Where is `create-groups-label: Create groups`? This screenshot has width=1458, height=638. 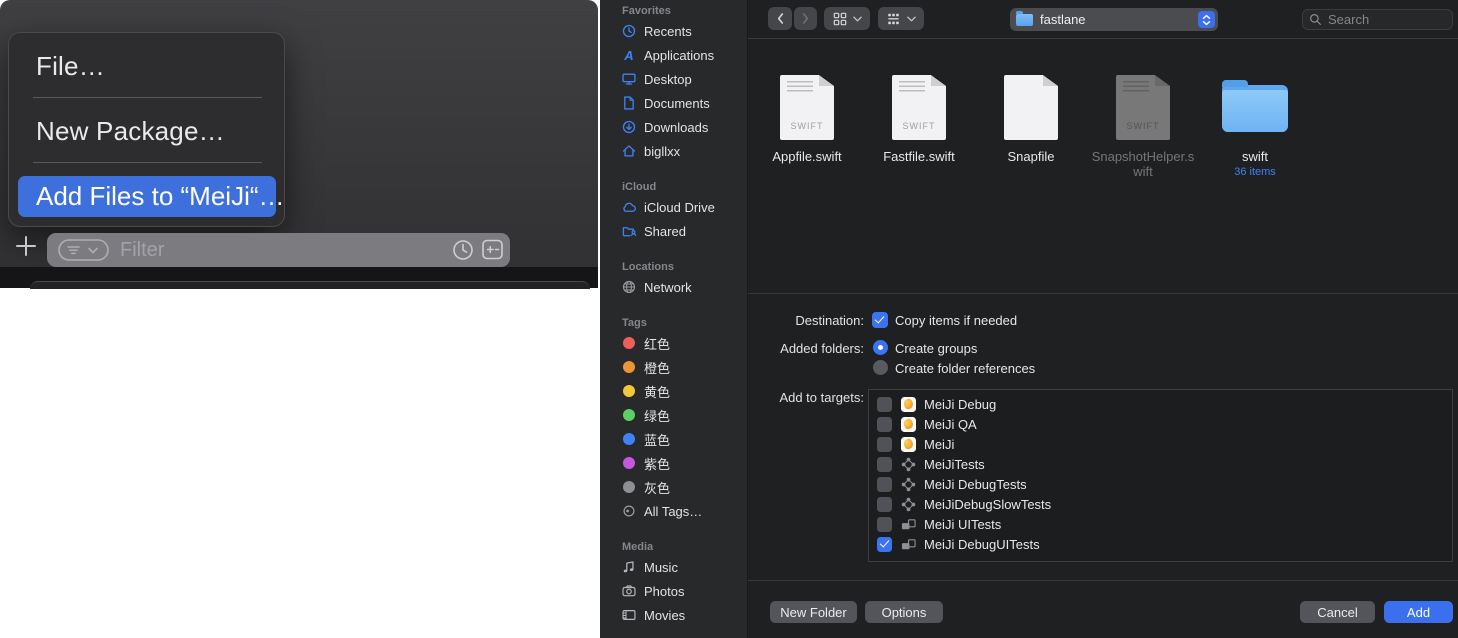 create-groups-label: Create groups is located at coordinates (936, 348).